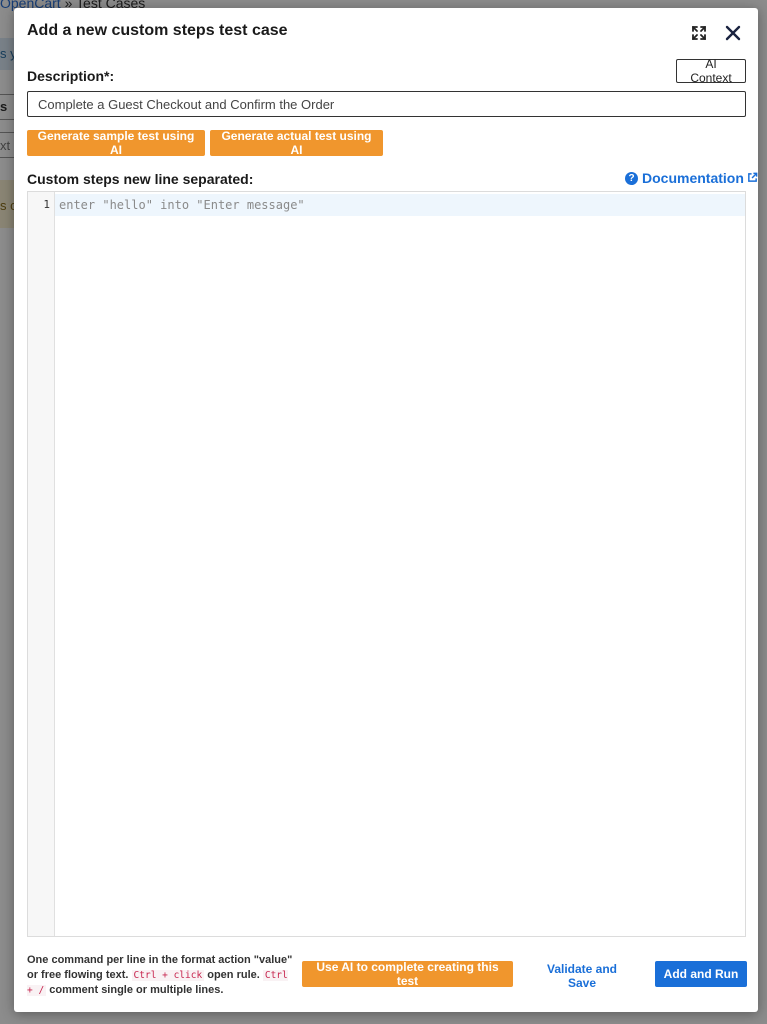  Describe the element at coordinates (296, 143) in the screenshot. I see `generate-actual-test-button: Generate actual test using AI` at that location.